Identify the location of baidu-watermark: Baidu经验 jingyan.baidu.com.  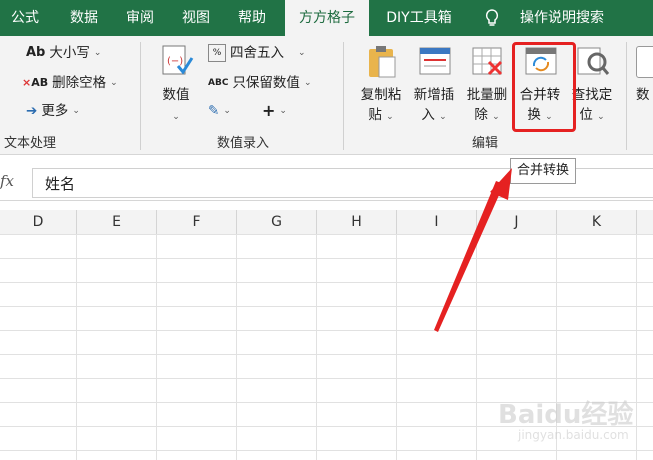
(573, 424).